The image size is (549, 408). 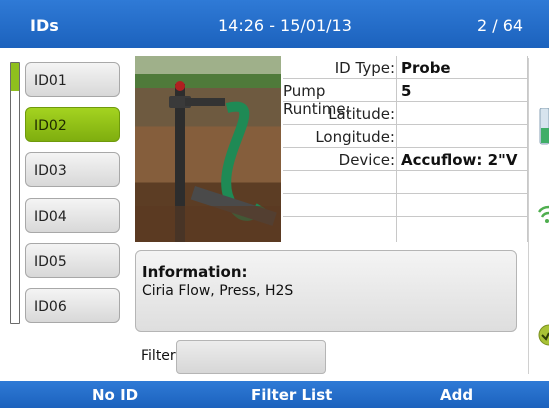 I want to click on information-heading: Information:, so click(x=195, y=272).